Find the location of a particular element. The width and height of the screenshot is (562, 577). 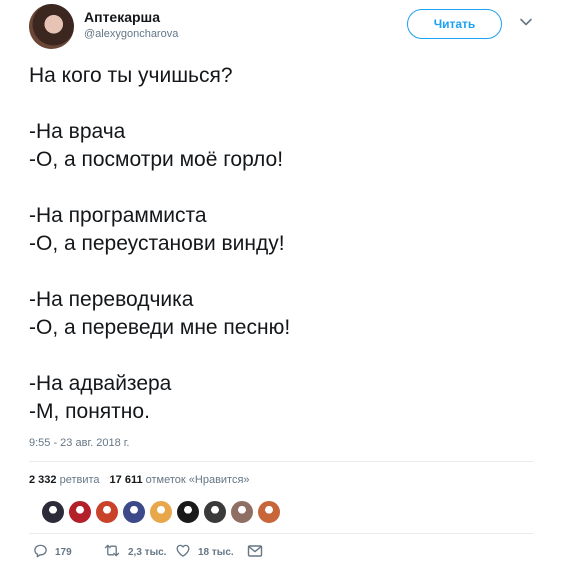

user-handle: @alexygoncharova is located at coordinates (131, 34).